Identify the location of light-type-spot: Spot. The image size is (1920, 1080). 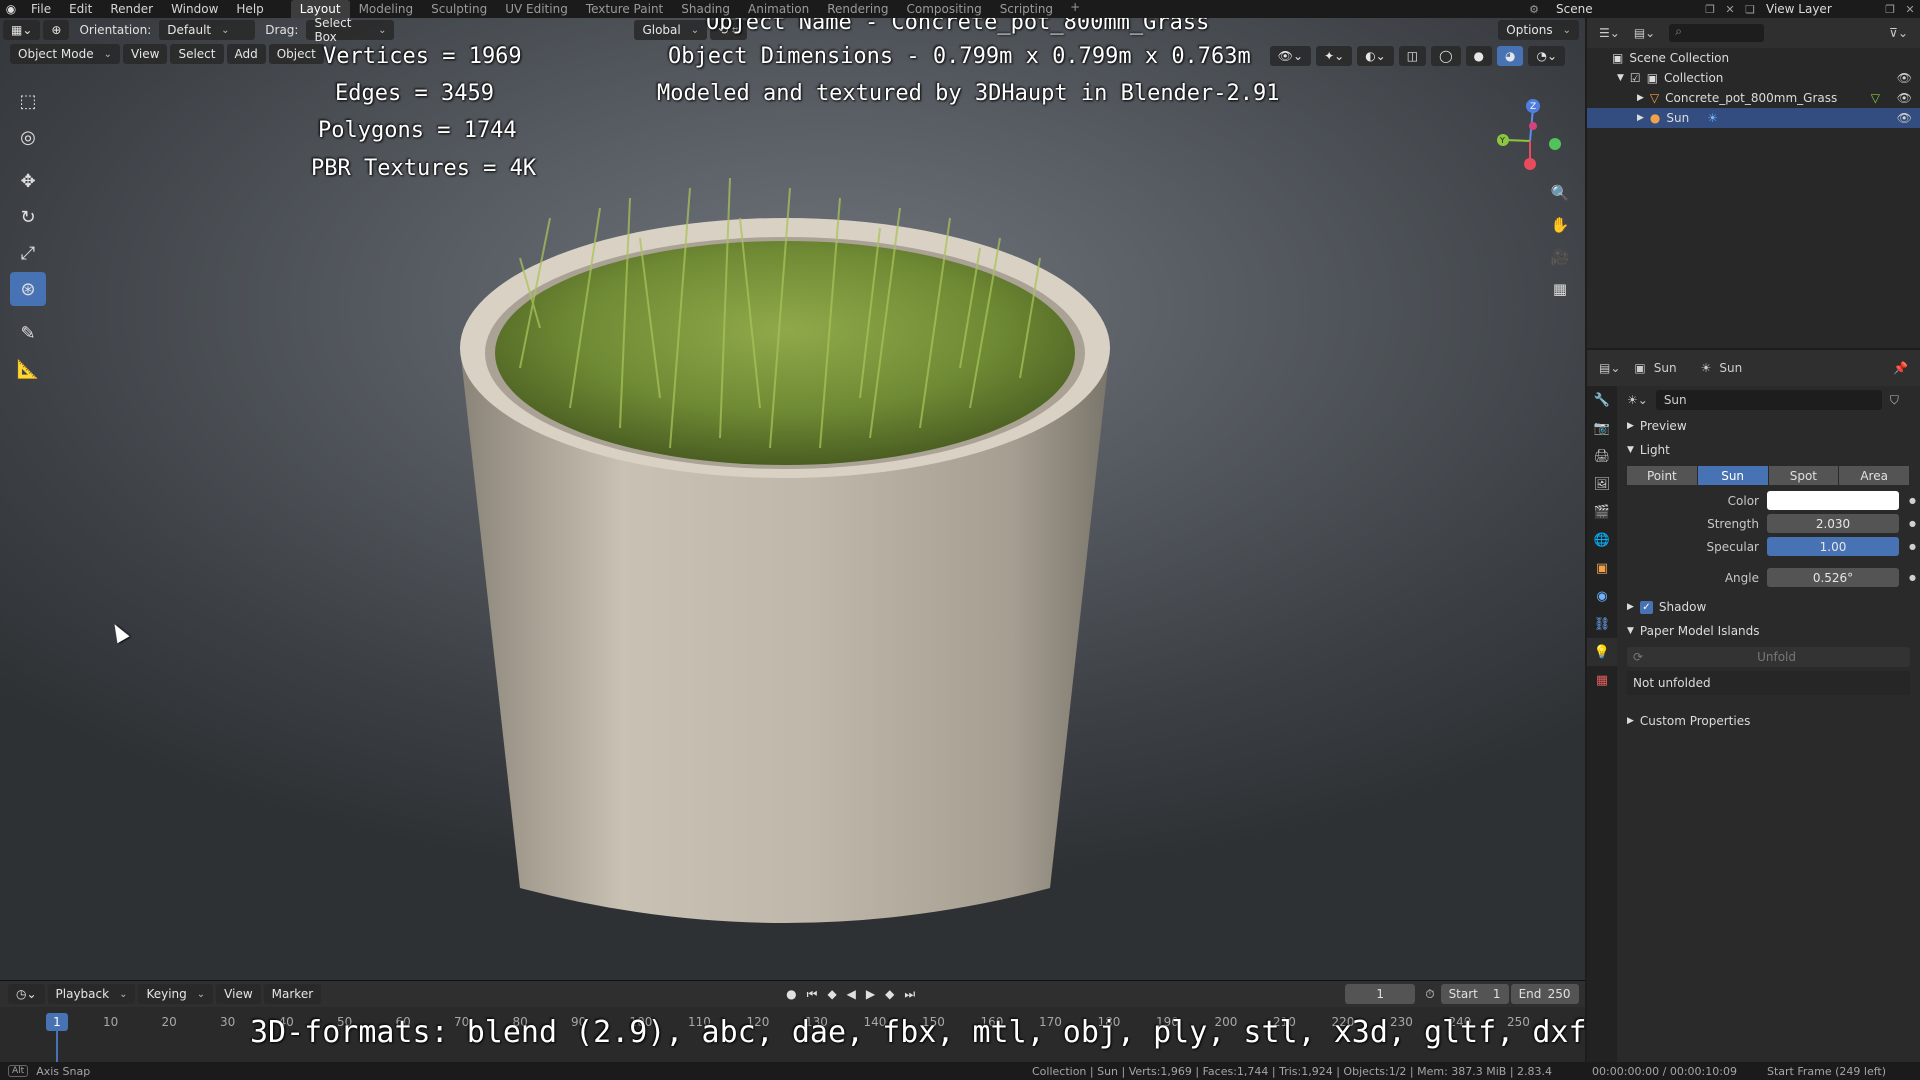
(1803, 475).